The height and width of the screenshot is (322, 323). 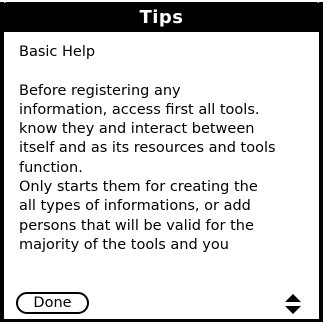 I want to click on dialog-frame-left, so click(x=2, y=161).